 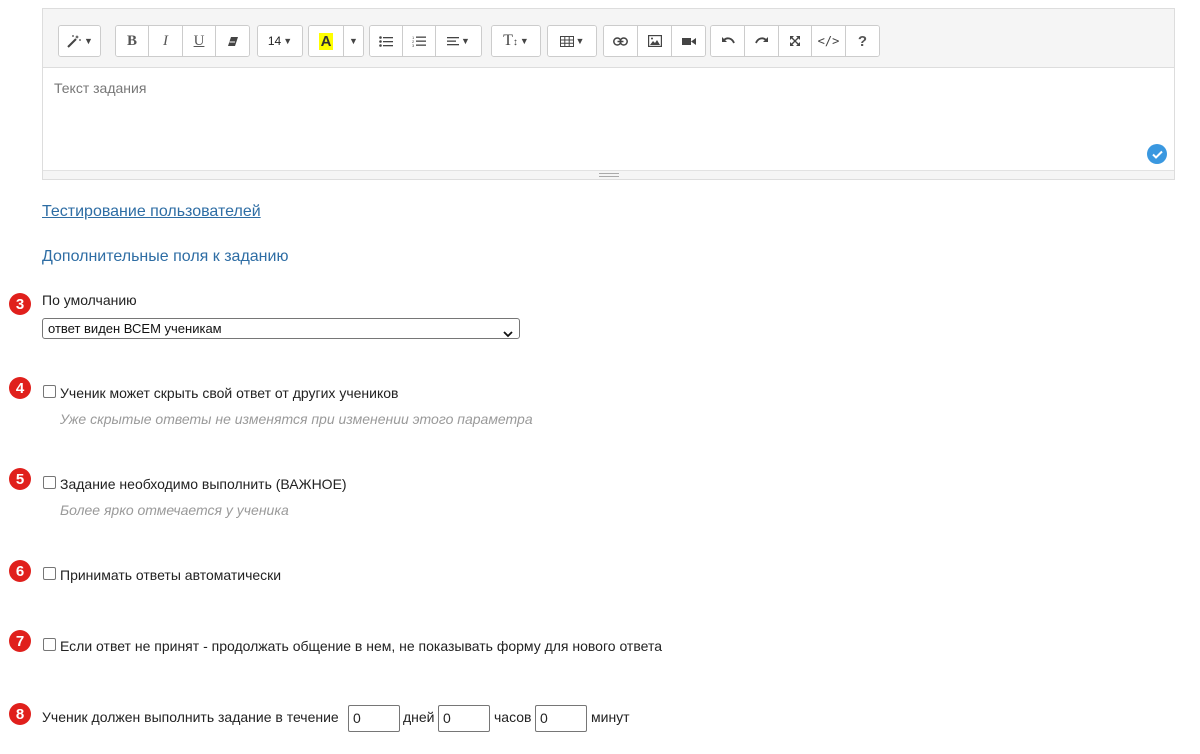 I want to click on style-group: ▼, so click(x=79, y=41).